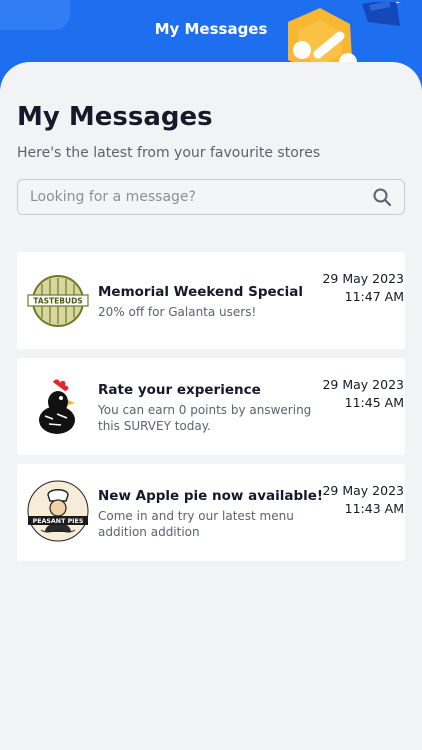  Describe the element at coordinates (363, 500) in the screenshot. I see `message-timestamp: 29 May 2023 11:43 AM` at that location.